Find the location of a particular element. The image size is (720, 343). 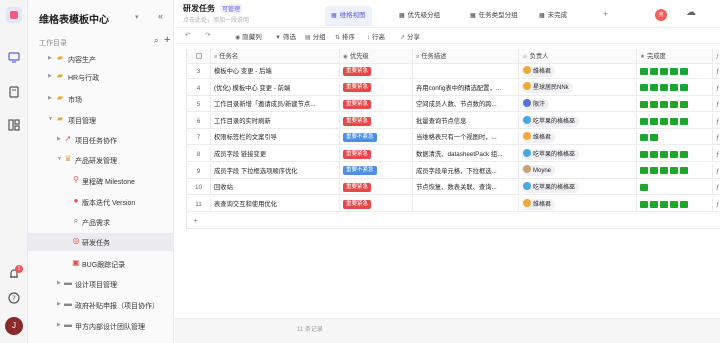

row-height-button: ↕ 行高 is located at coordinates (376, 36).